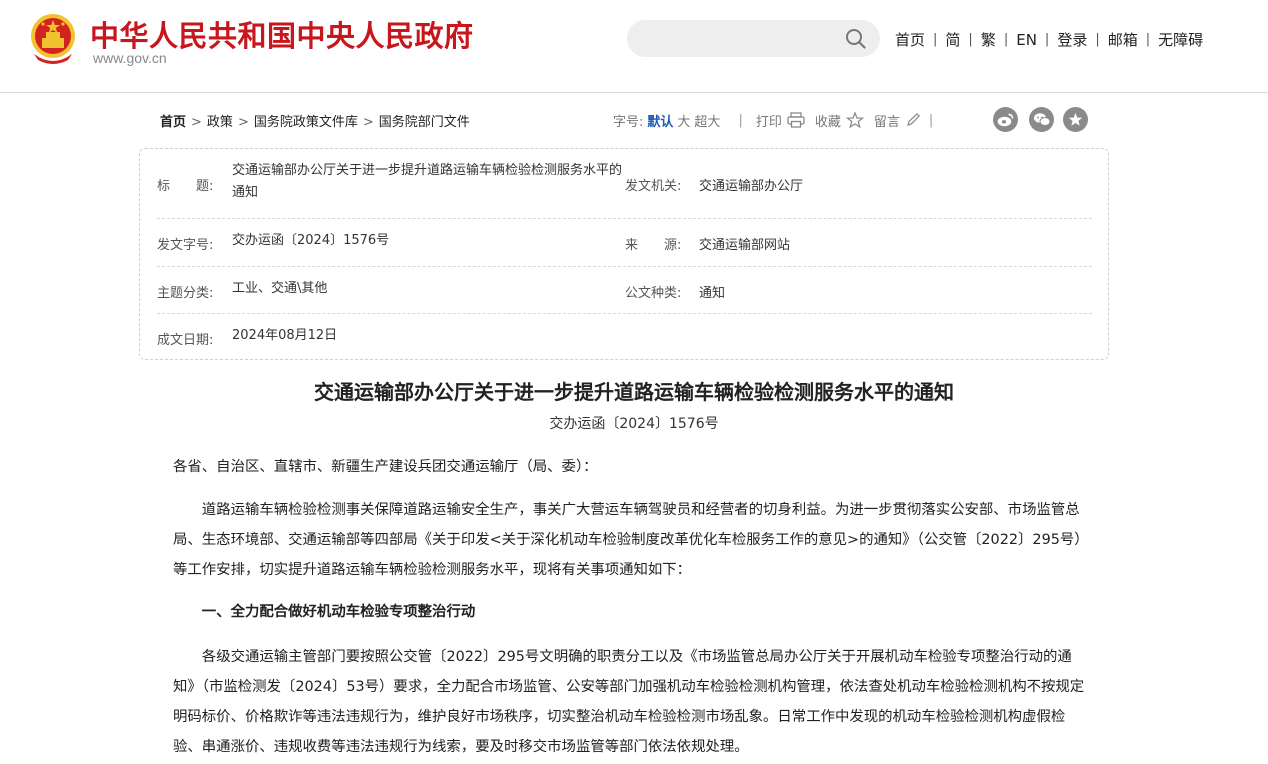 The width and height of the screenshot is (1268, 764). I want to click on comment-button: 留言, so click(887, 120).